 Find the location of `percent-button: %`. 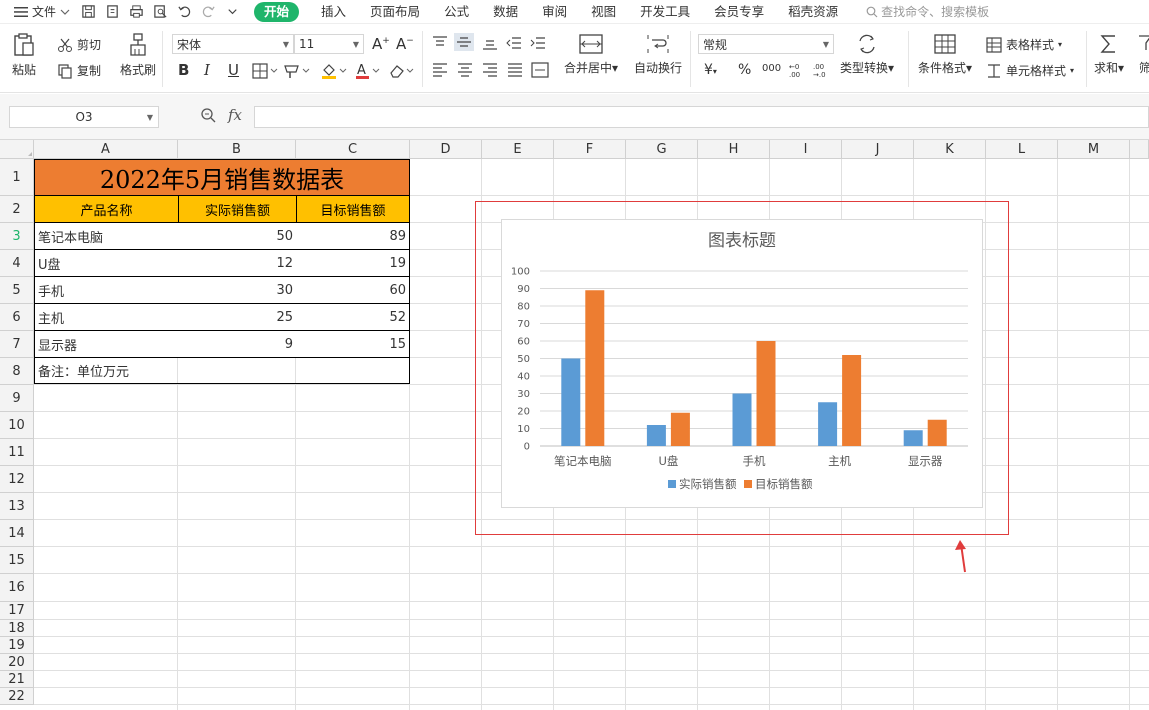

percent-button: % is located at coordinates (744, 70).